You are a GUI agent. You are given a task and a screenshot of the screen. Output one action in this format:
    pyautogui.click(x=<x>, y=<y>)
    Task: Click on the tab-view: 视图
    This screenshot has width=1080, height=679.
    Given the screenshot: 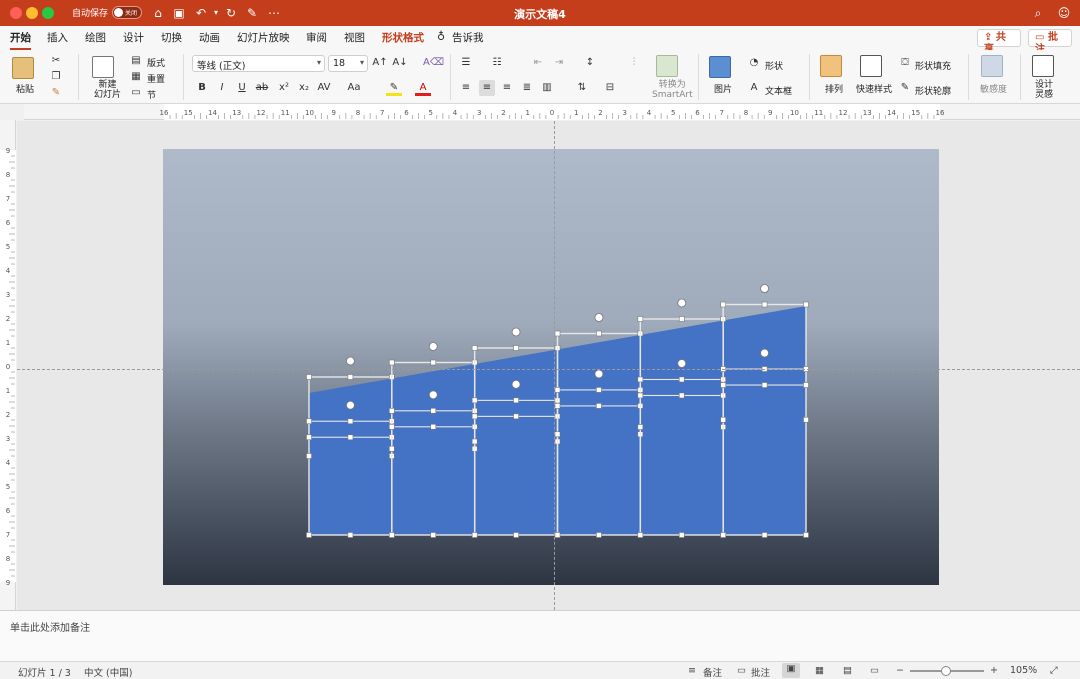 What is the action you would take?
    pyautogui.click(x=354, y=37)
    